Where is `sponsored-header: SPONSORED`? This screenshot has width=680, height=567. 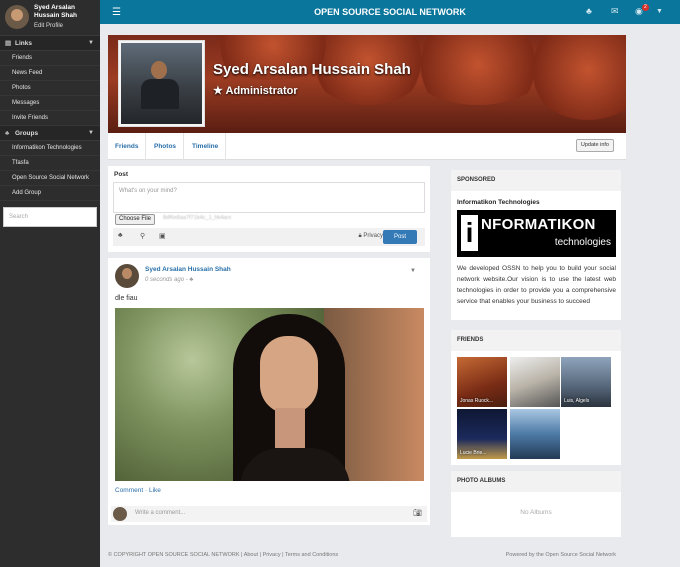 sponsored-header: SPONSORED is located at coordinates (536, 180).